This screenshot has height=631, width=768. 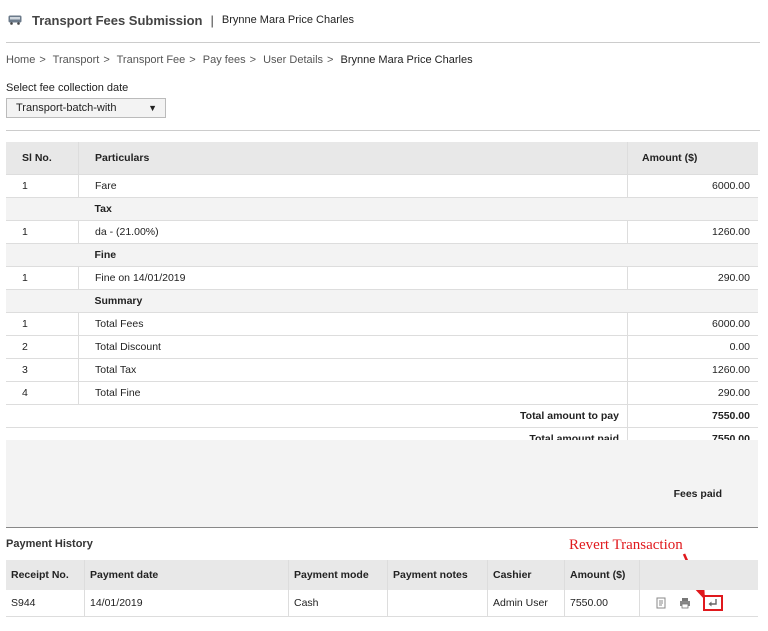 What do you see at coordinates (526, 575) in the screenshot?
I see `col-cashier: Cashier` at bounding box center [526, 575].